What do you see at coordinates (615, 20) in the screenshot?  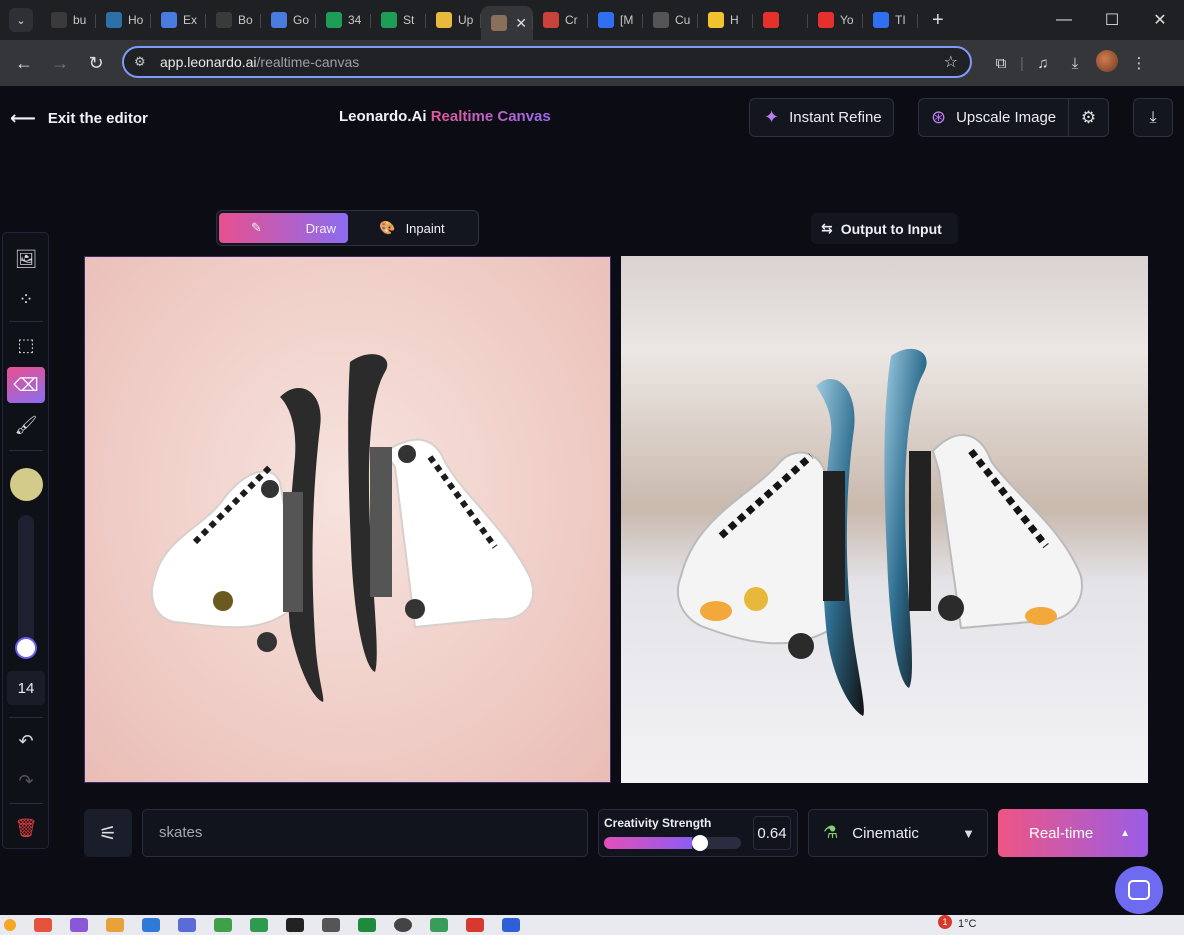 I see `browser-tab: [M` at bounding box center [615, 20].